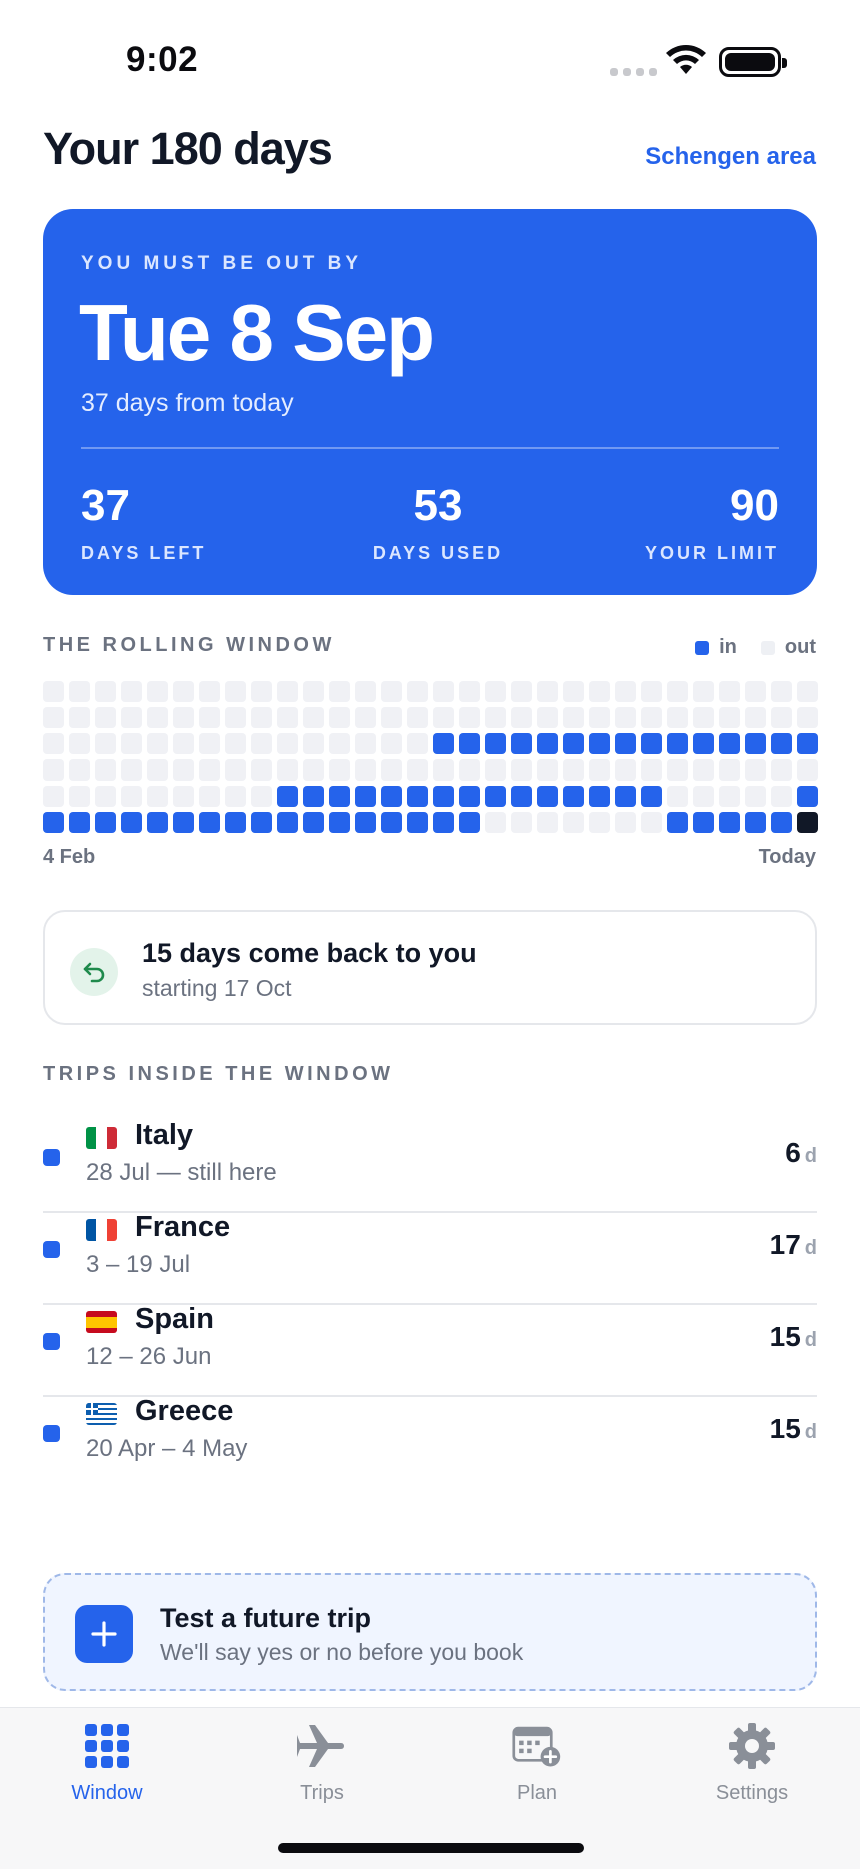  Describe the element at coordinates (430, 967) in the screenshot. I see `days-return-card: 15 days come back to you starting 17 Oct` at that location.